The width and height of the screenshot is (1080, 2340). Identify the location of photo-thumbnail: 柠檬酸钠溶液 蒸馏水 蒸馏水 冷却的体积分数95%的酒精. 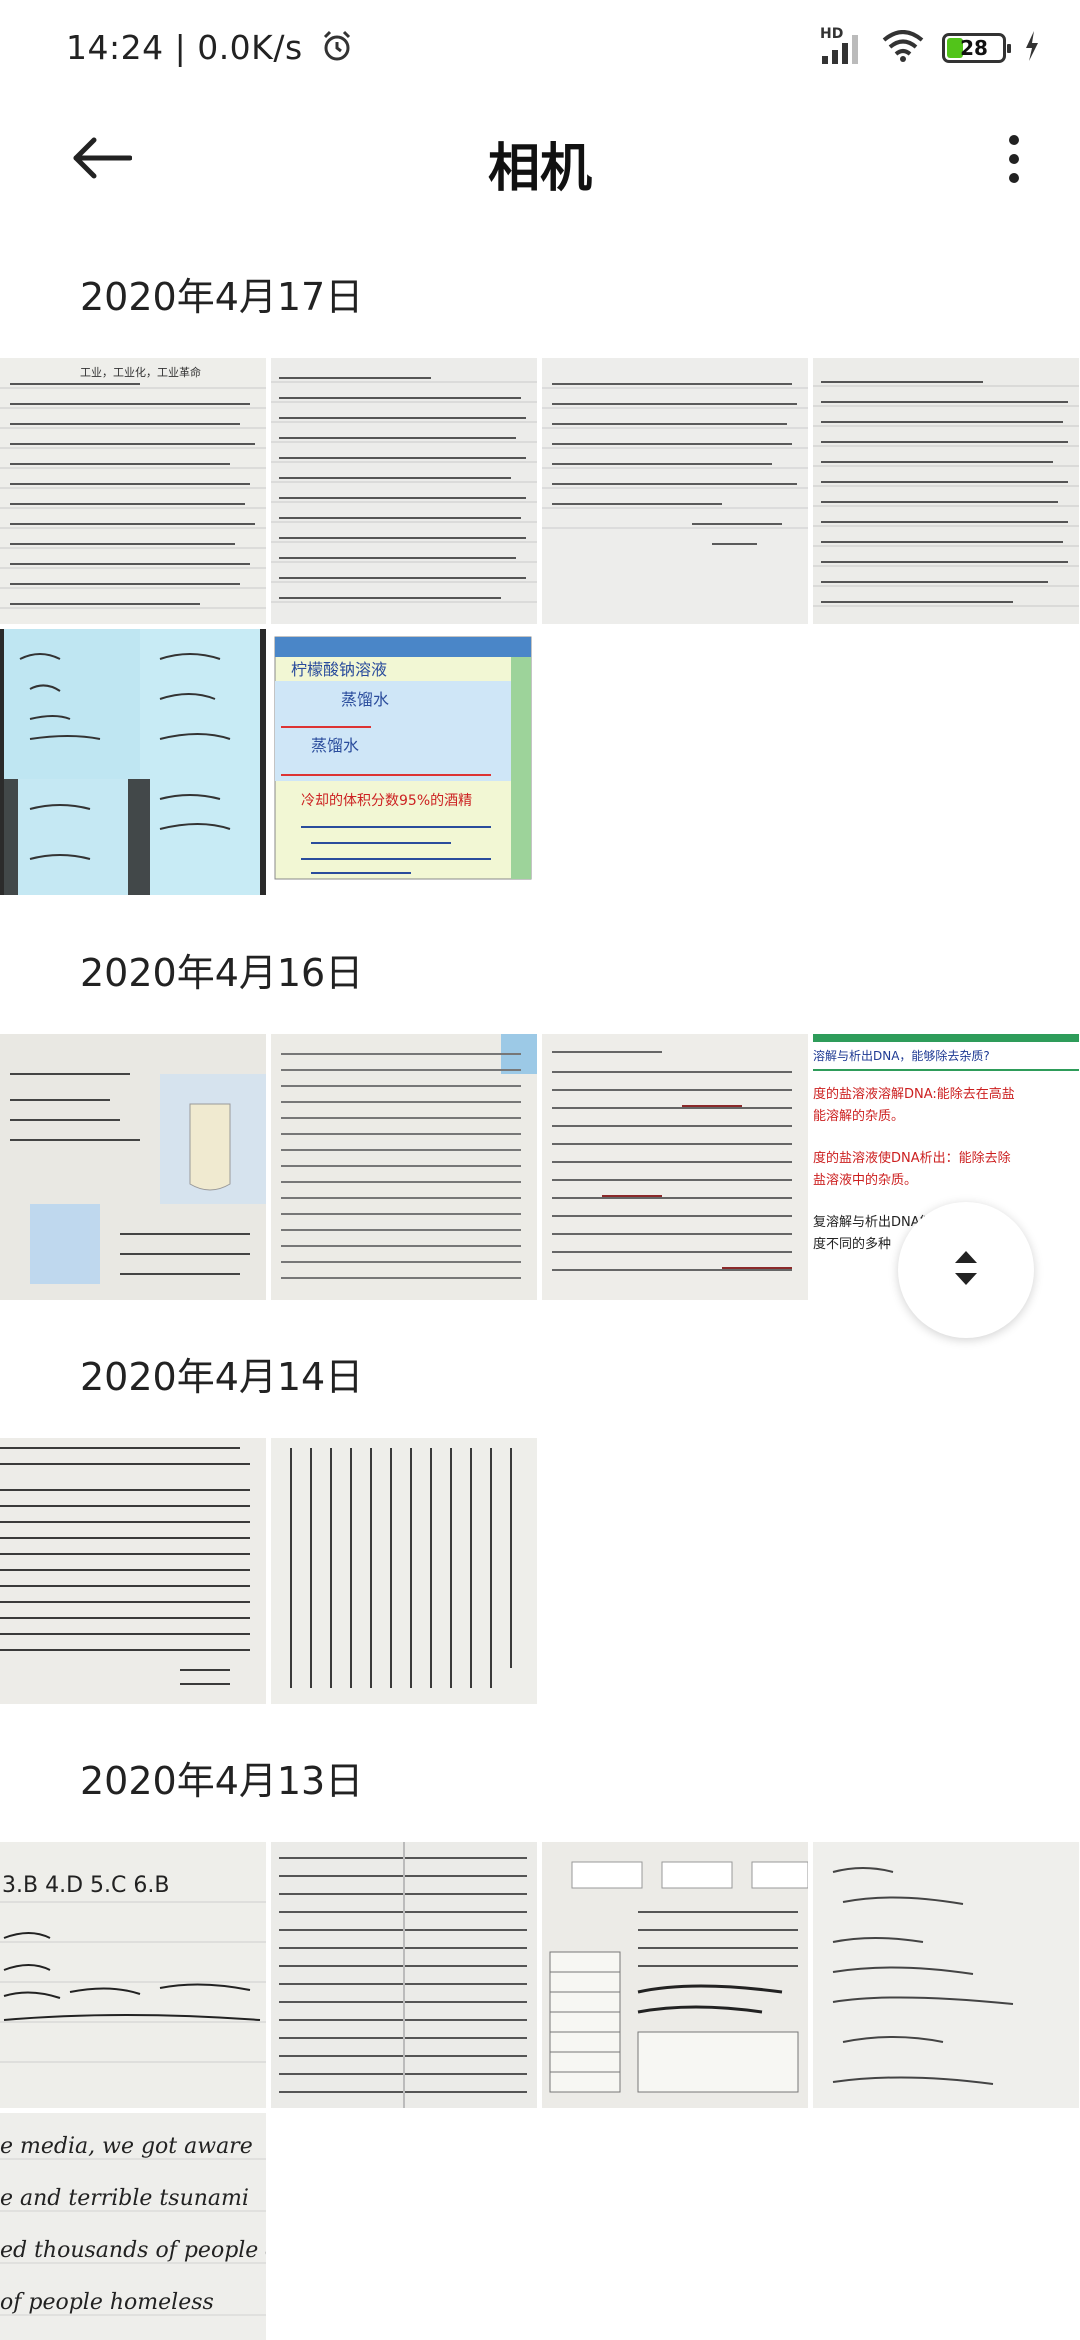
(404, 762).